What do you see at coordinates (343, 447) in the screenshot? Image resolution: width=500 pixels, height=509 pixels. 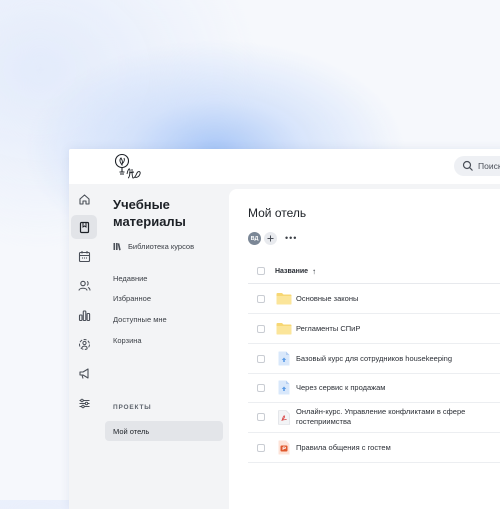 I see `row-name: Правила общения с гостем` at bounding box center [343, 447].